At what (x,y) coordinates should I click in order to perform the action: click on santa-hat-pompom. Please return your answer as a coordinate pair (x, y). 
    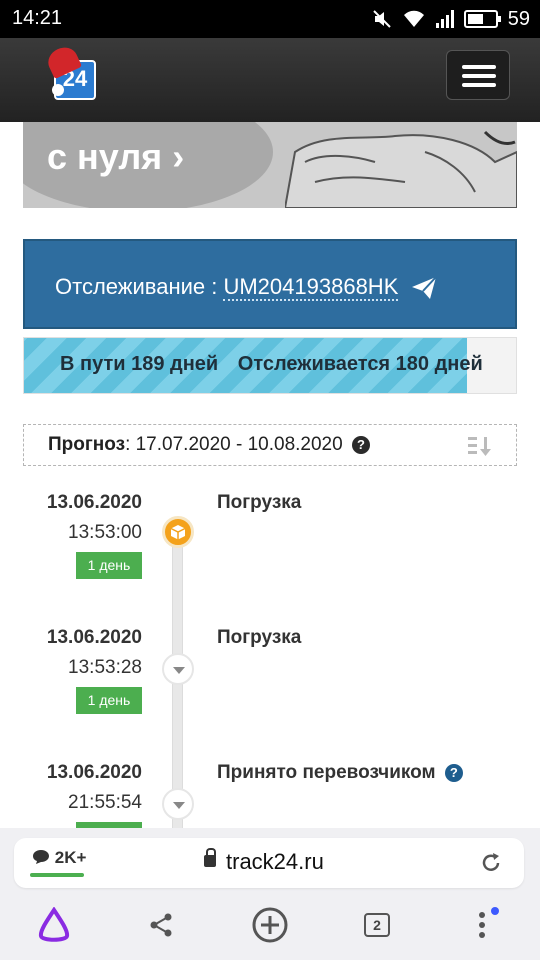
    Looking at the image, I should click on (58, 90).